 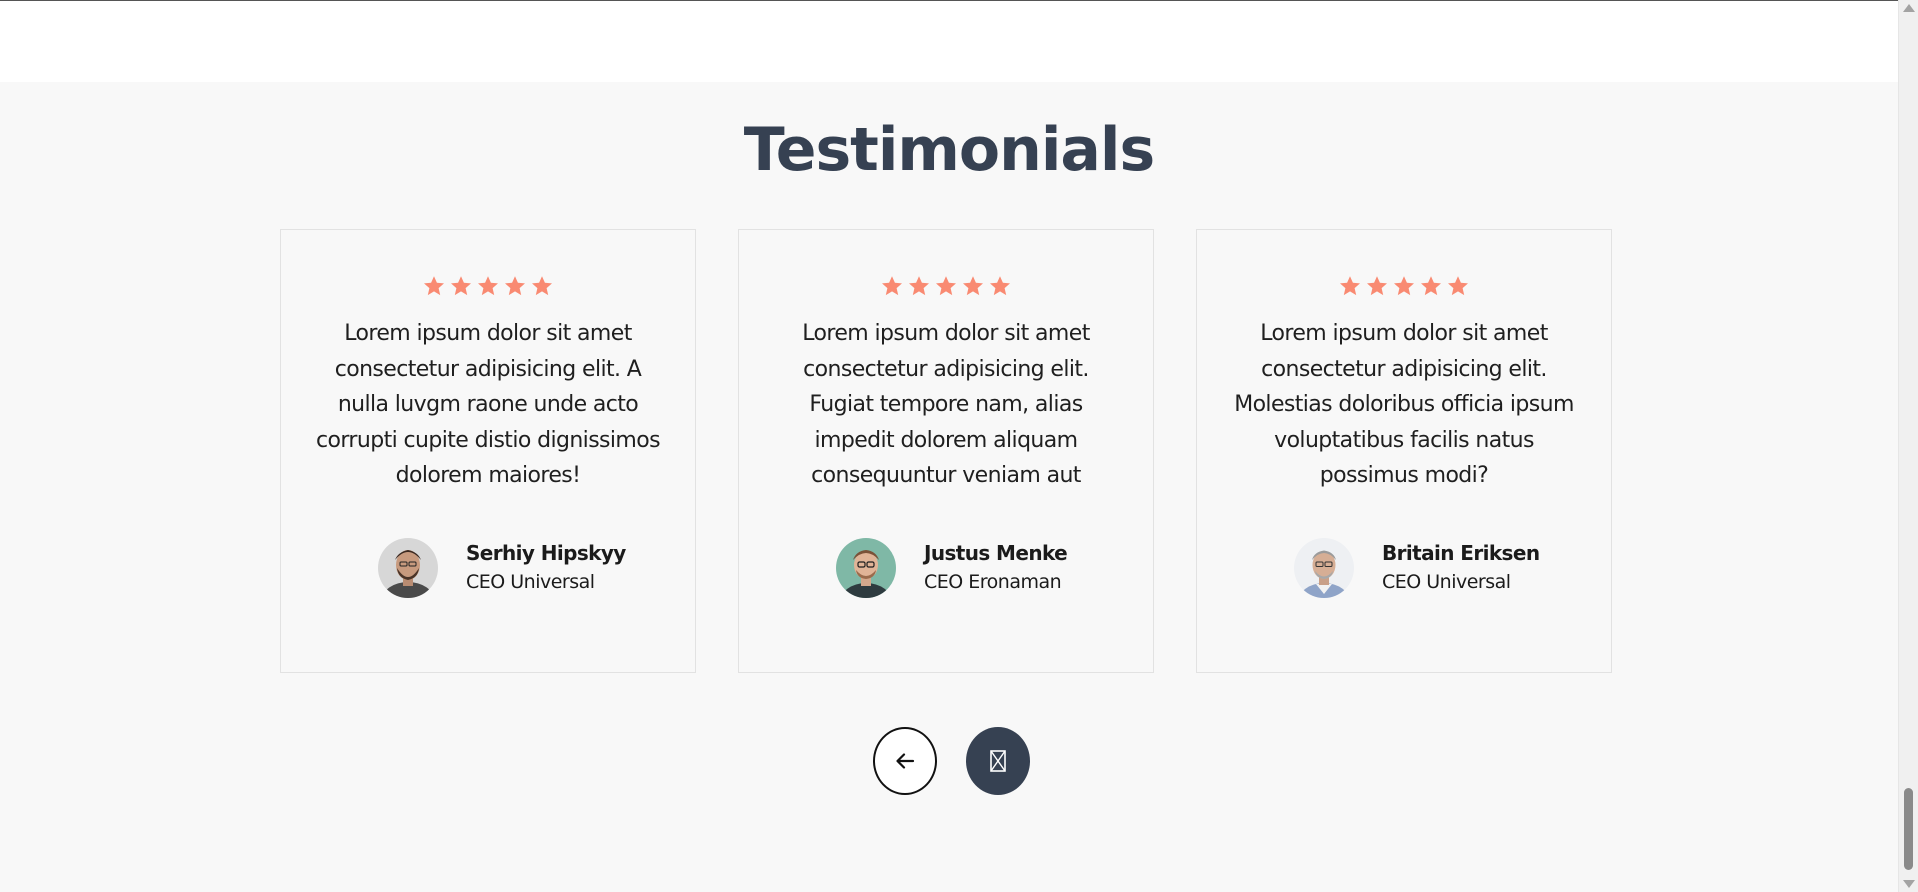 I want to click on author-role: CEO Eronaman, so click(x=993, y=582).